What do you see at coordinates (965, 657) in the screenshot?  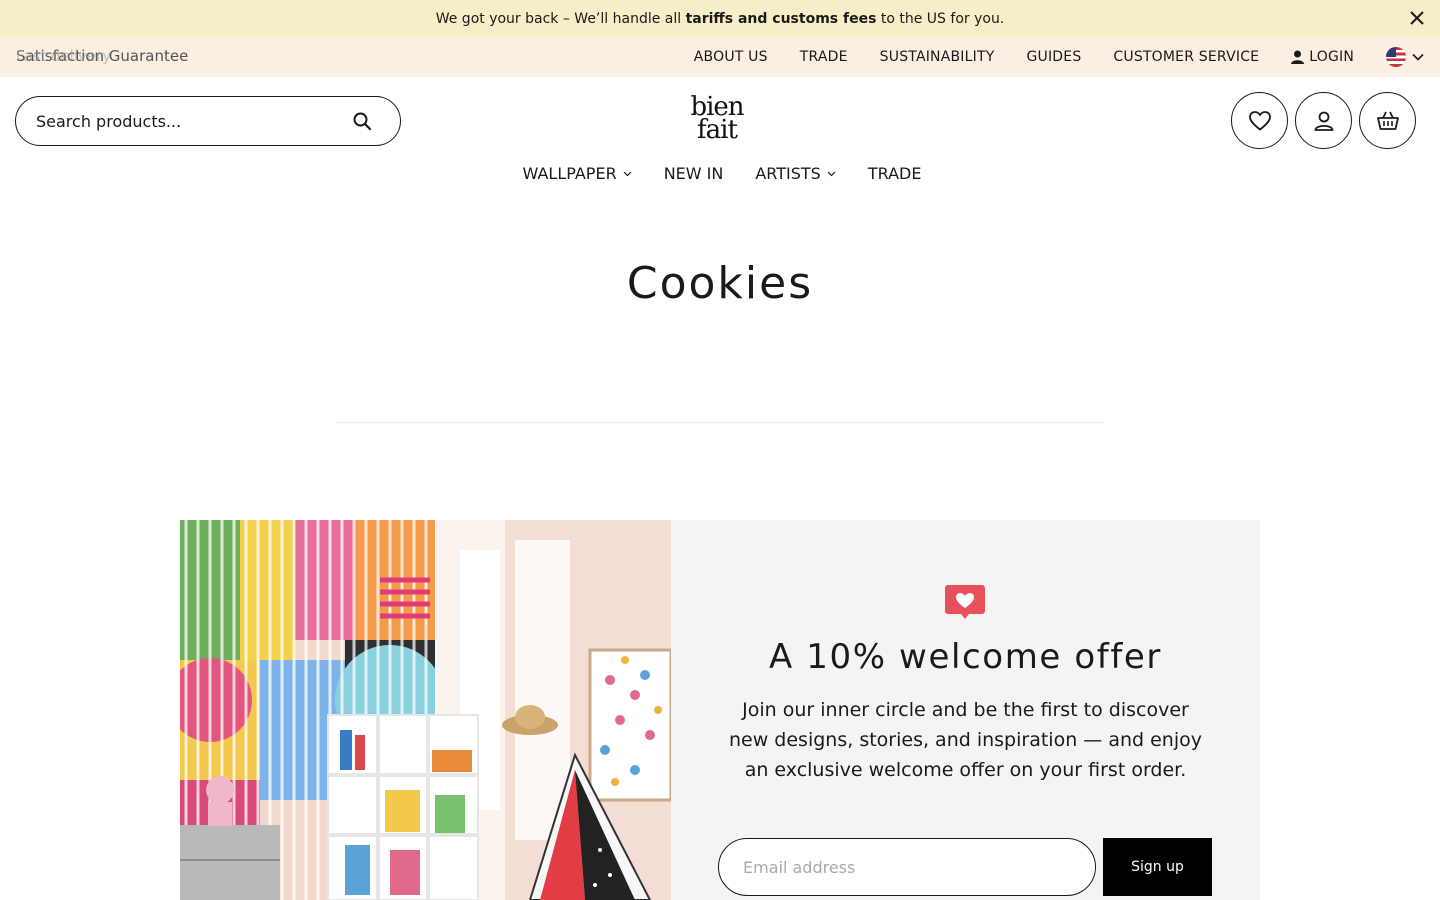 I see `promo-heading: A 10% welcome offer` at bounding box center [965, 657].